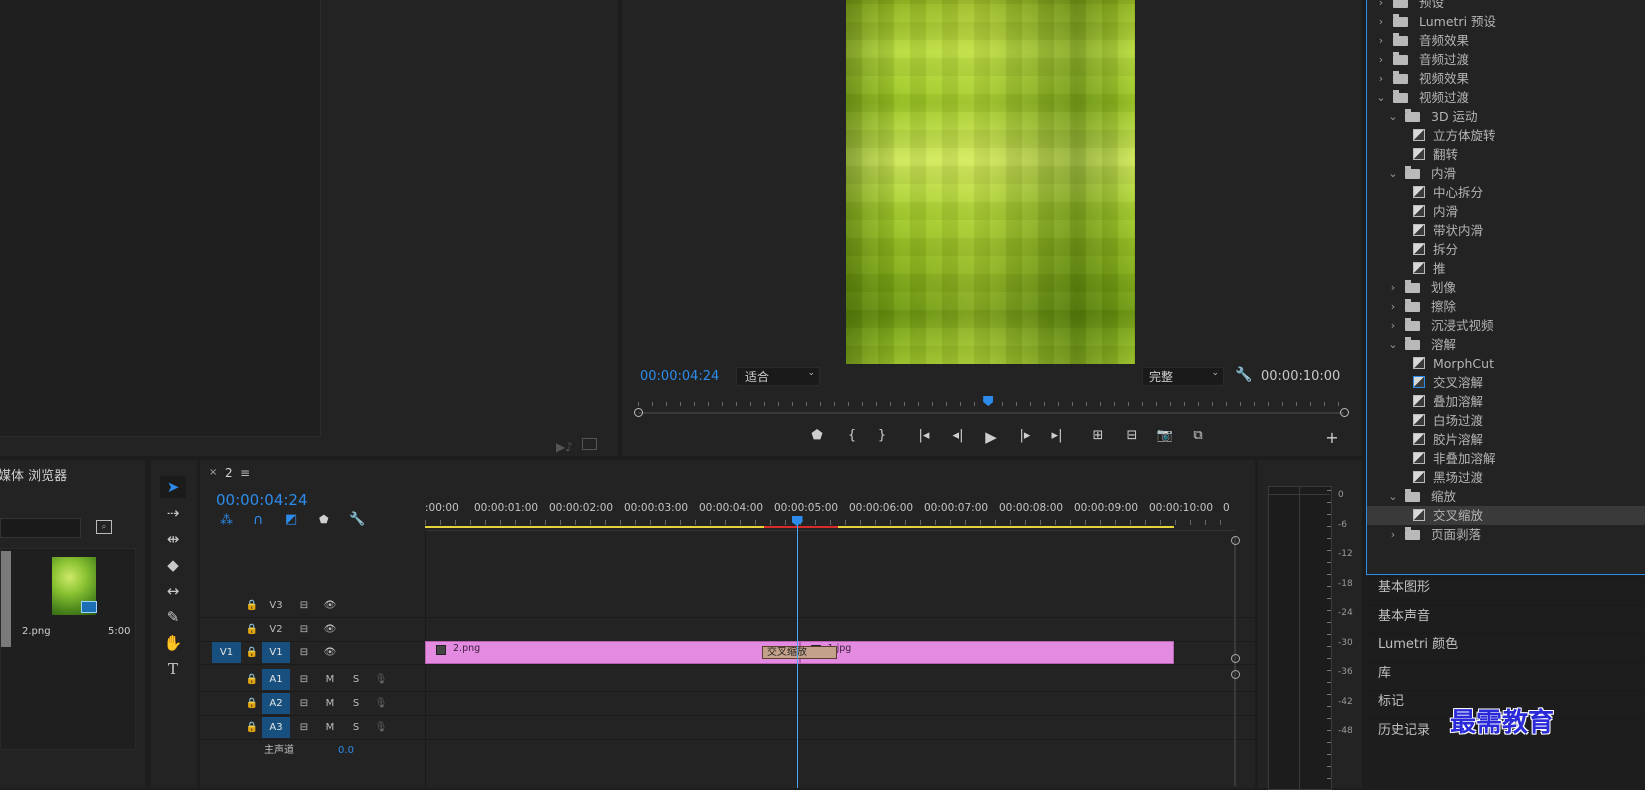 This screenshot has height=790, width=1645. Describe the element at coordinates (1235, 658) in the screenshot. I see `scroll-handle-mid` at that location.